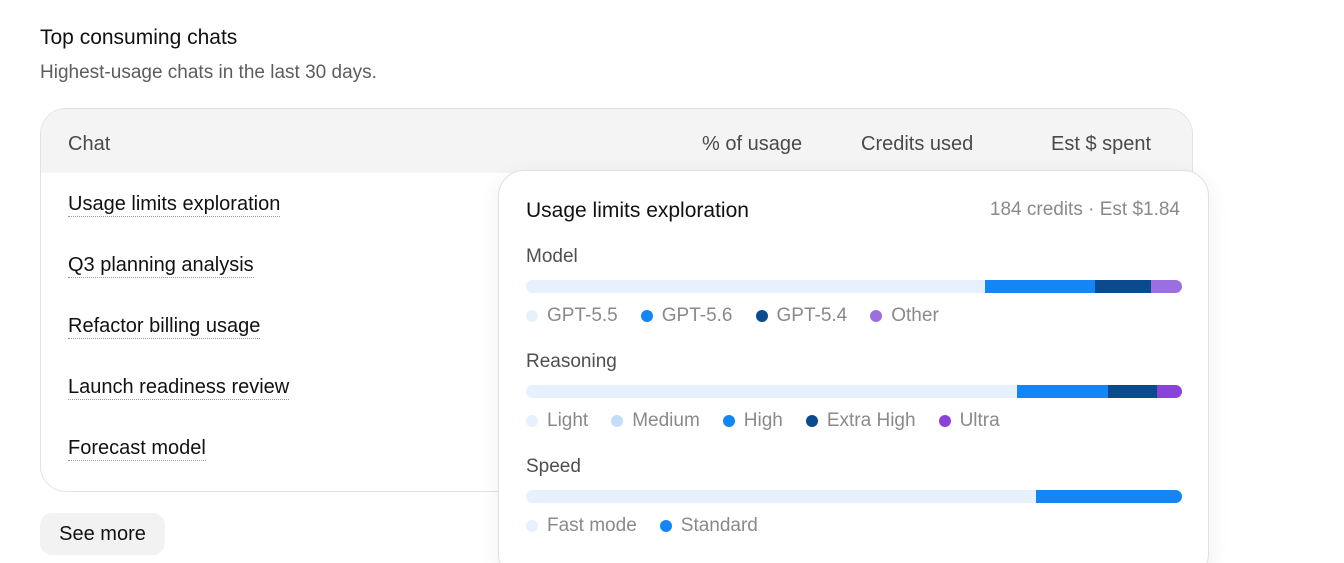 The width and height of the screenshot is (1344, 563). I want to click on reasoning-legend: Light Medium High Extra High Ultra, so click(774, 421).